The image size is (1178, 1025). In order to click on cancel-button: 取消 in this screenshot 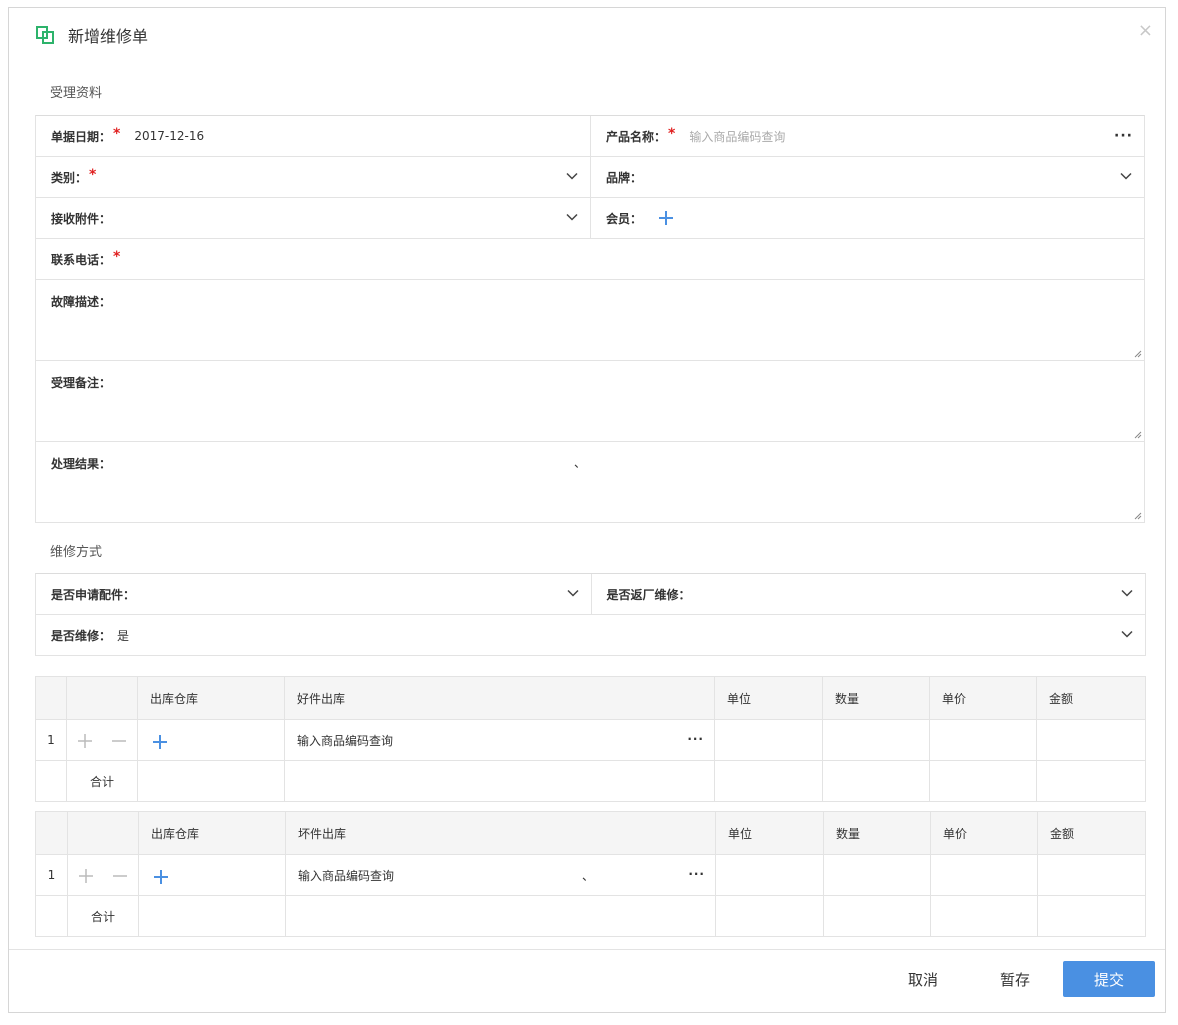, I will do `click(923, 979)`.